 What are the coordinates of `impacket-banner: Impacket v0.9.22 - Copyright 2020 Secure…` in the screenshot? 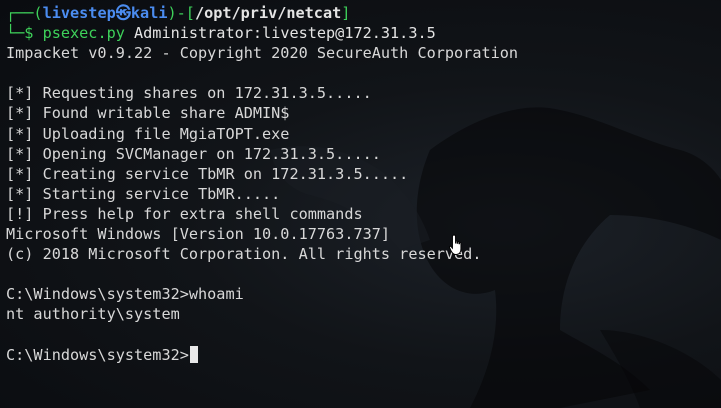 It's located at (262, 53).